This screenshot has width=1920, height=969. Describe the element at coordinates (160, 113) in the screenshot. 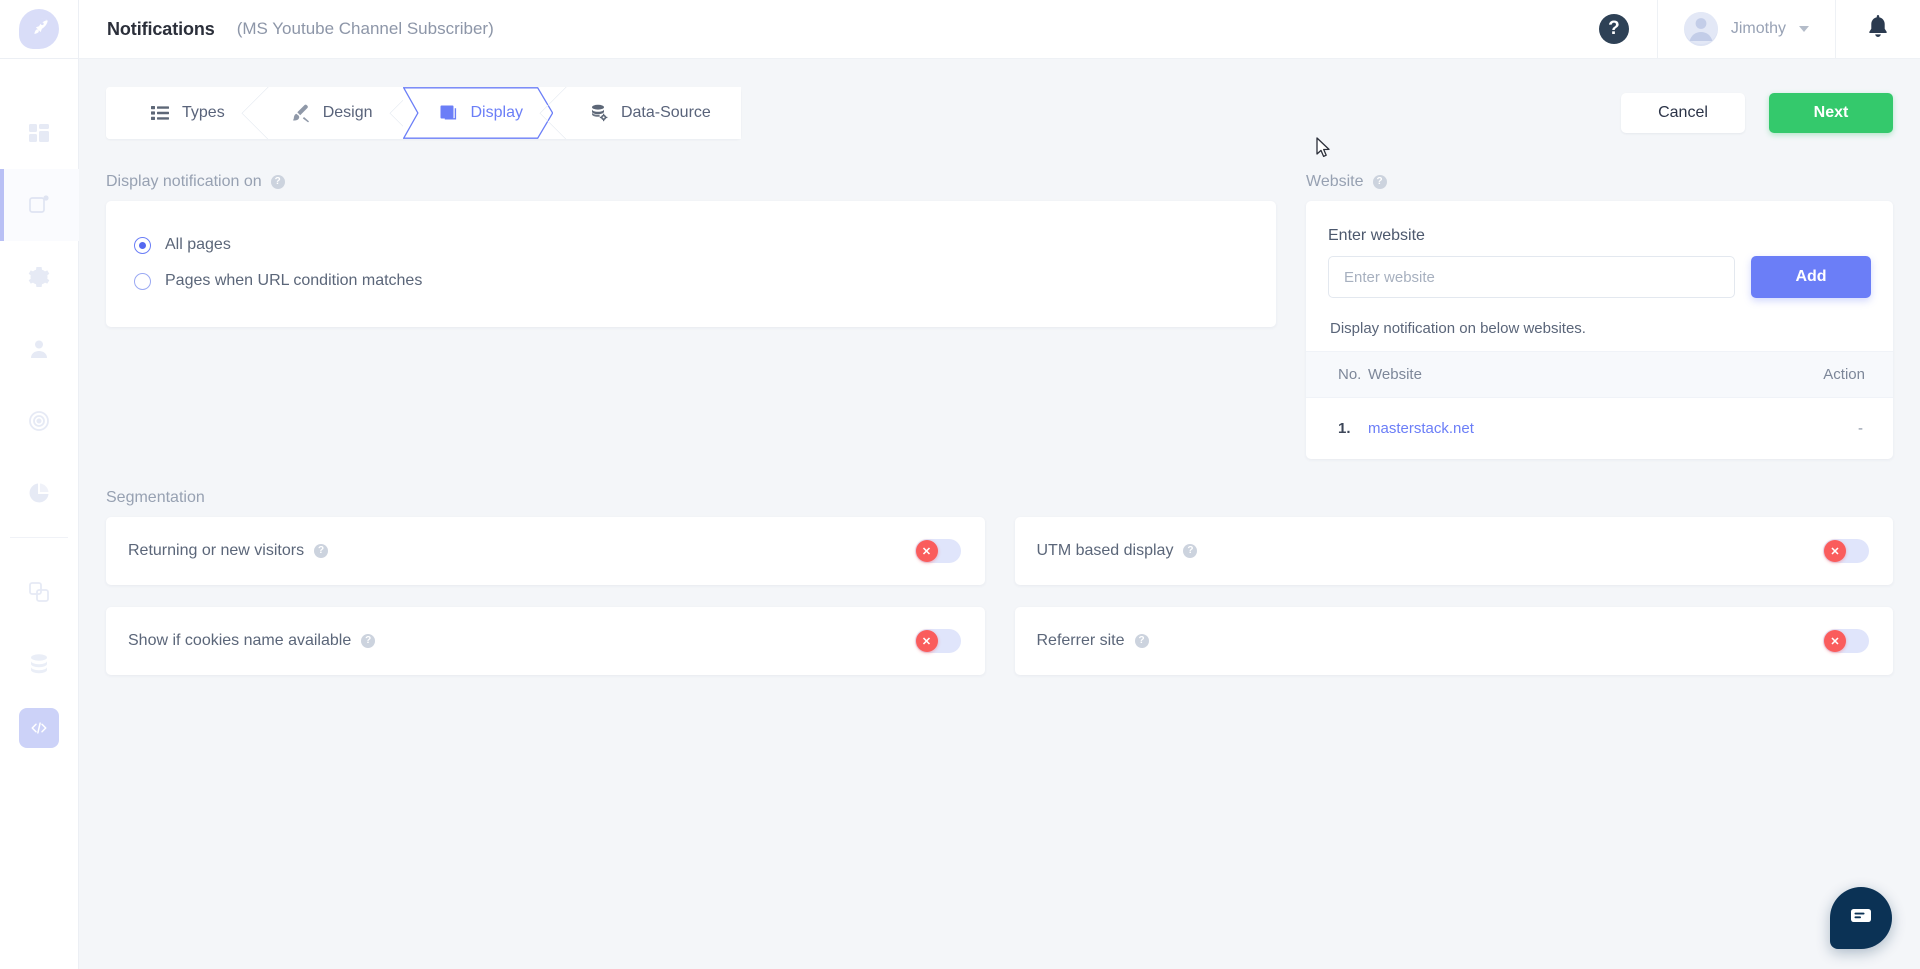

I see `list-icon` at that location.